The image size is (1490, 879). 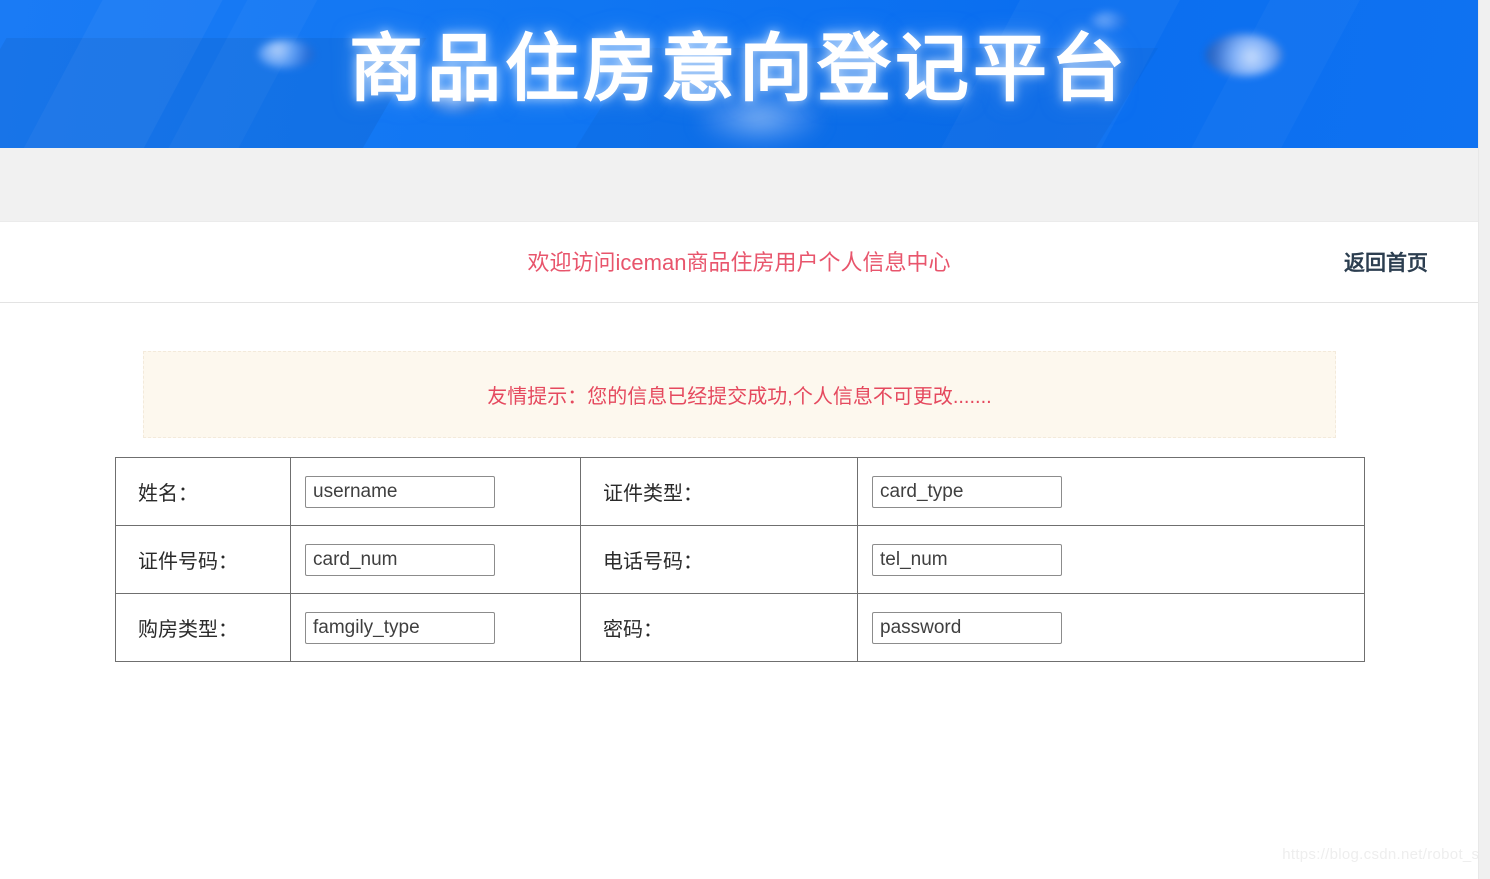 I want to click on field-cell-tel-num, so click(x=1111, y=559).